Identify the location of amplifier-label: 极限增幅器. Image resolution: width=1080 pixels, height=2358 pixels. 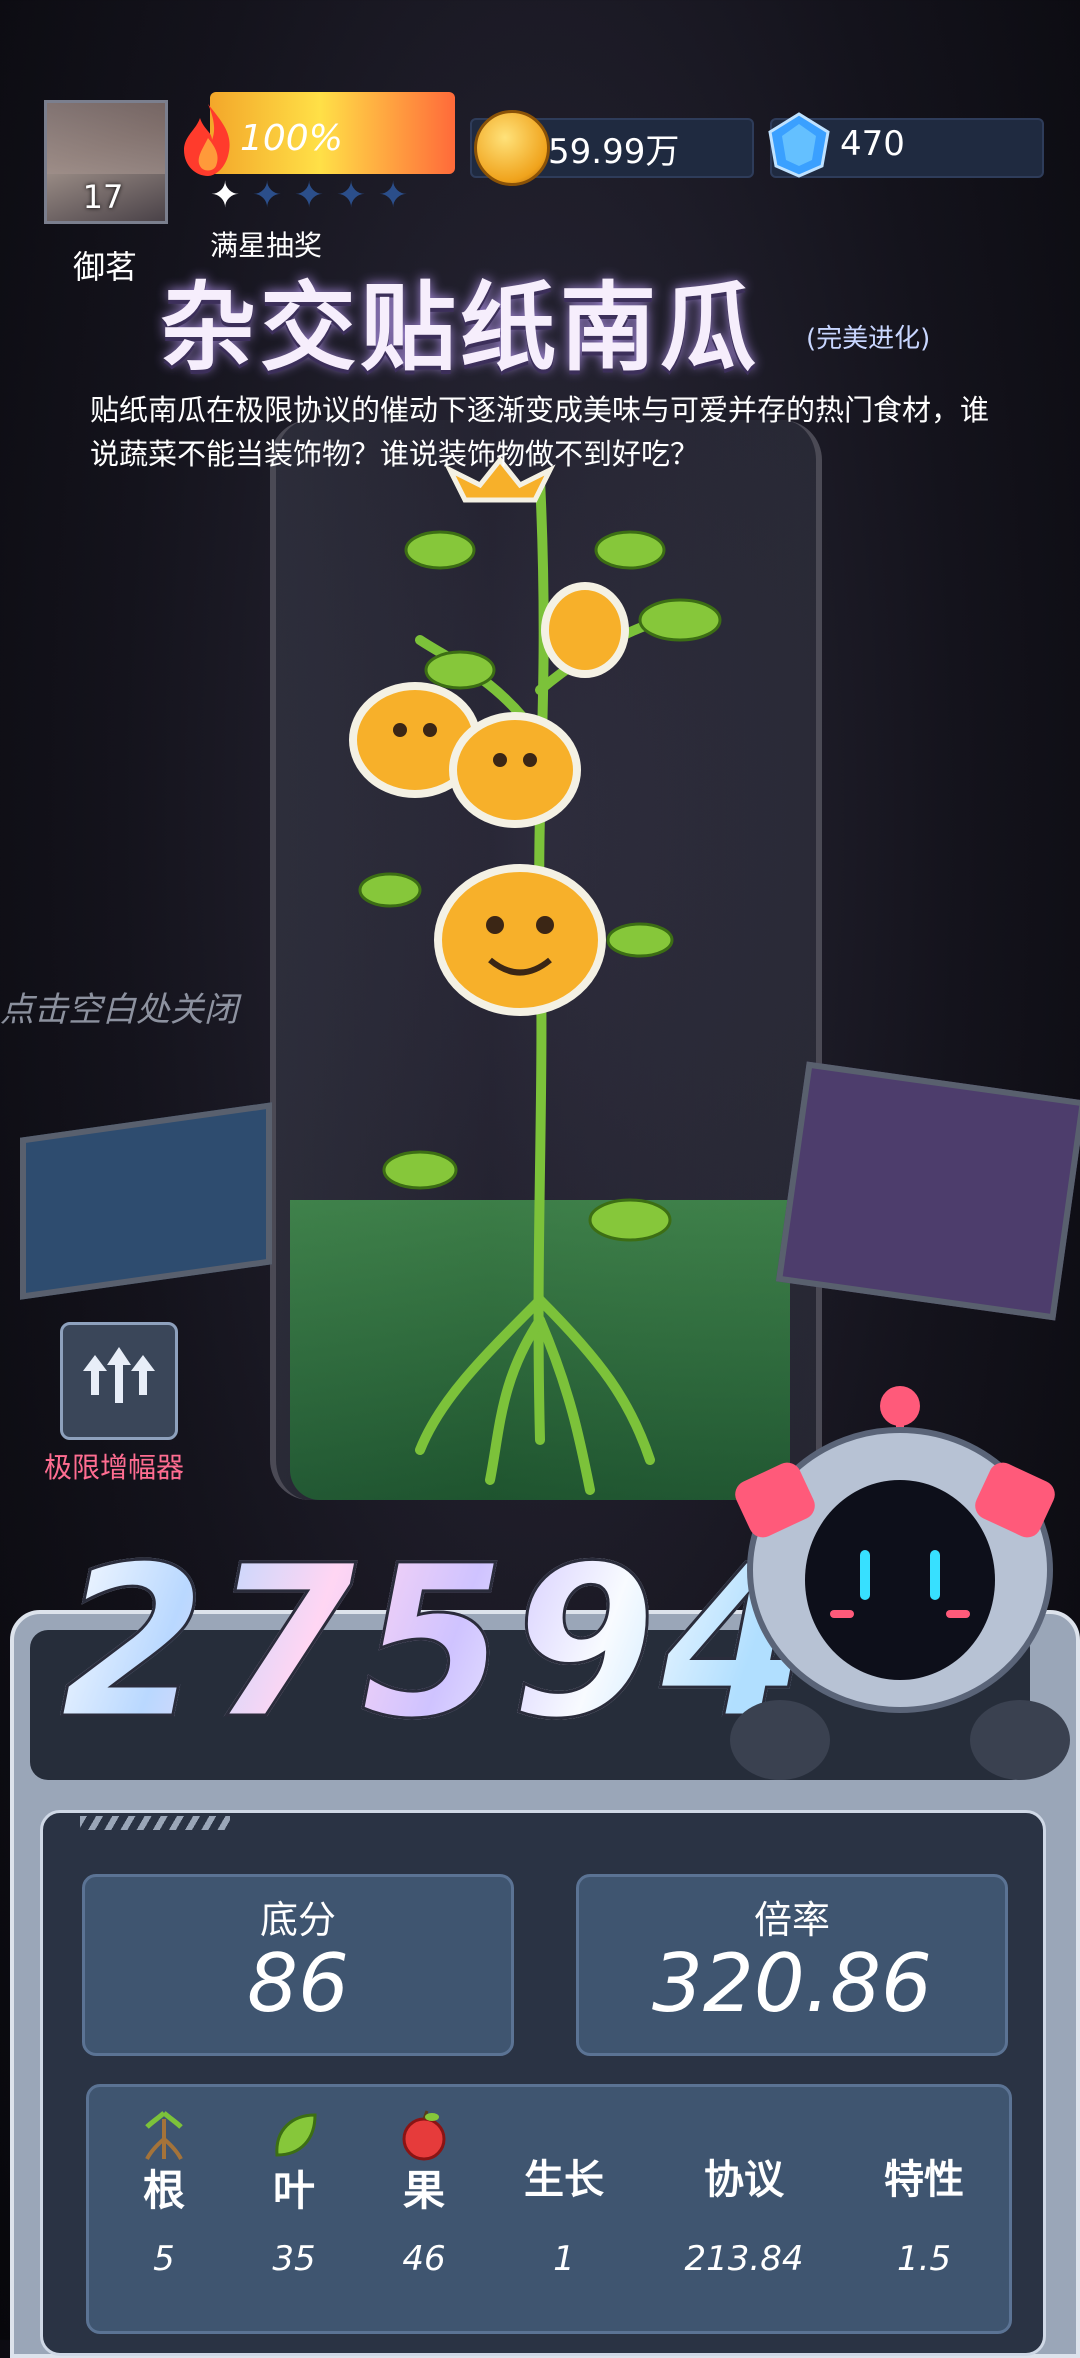
(114, 1467).